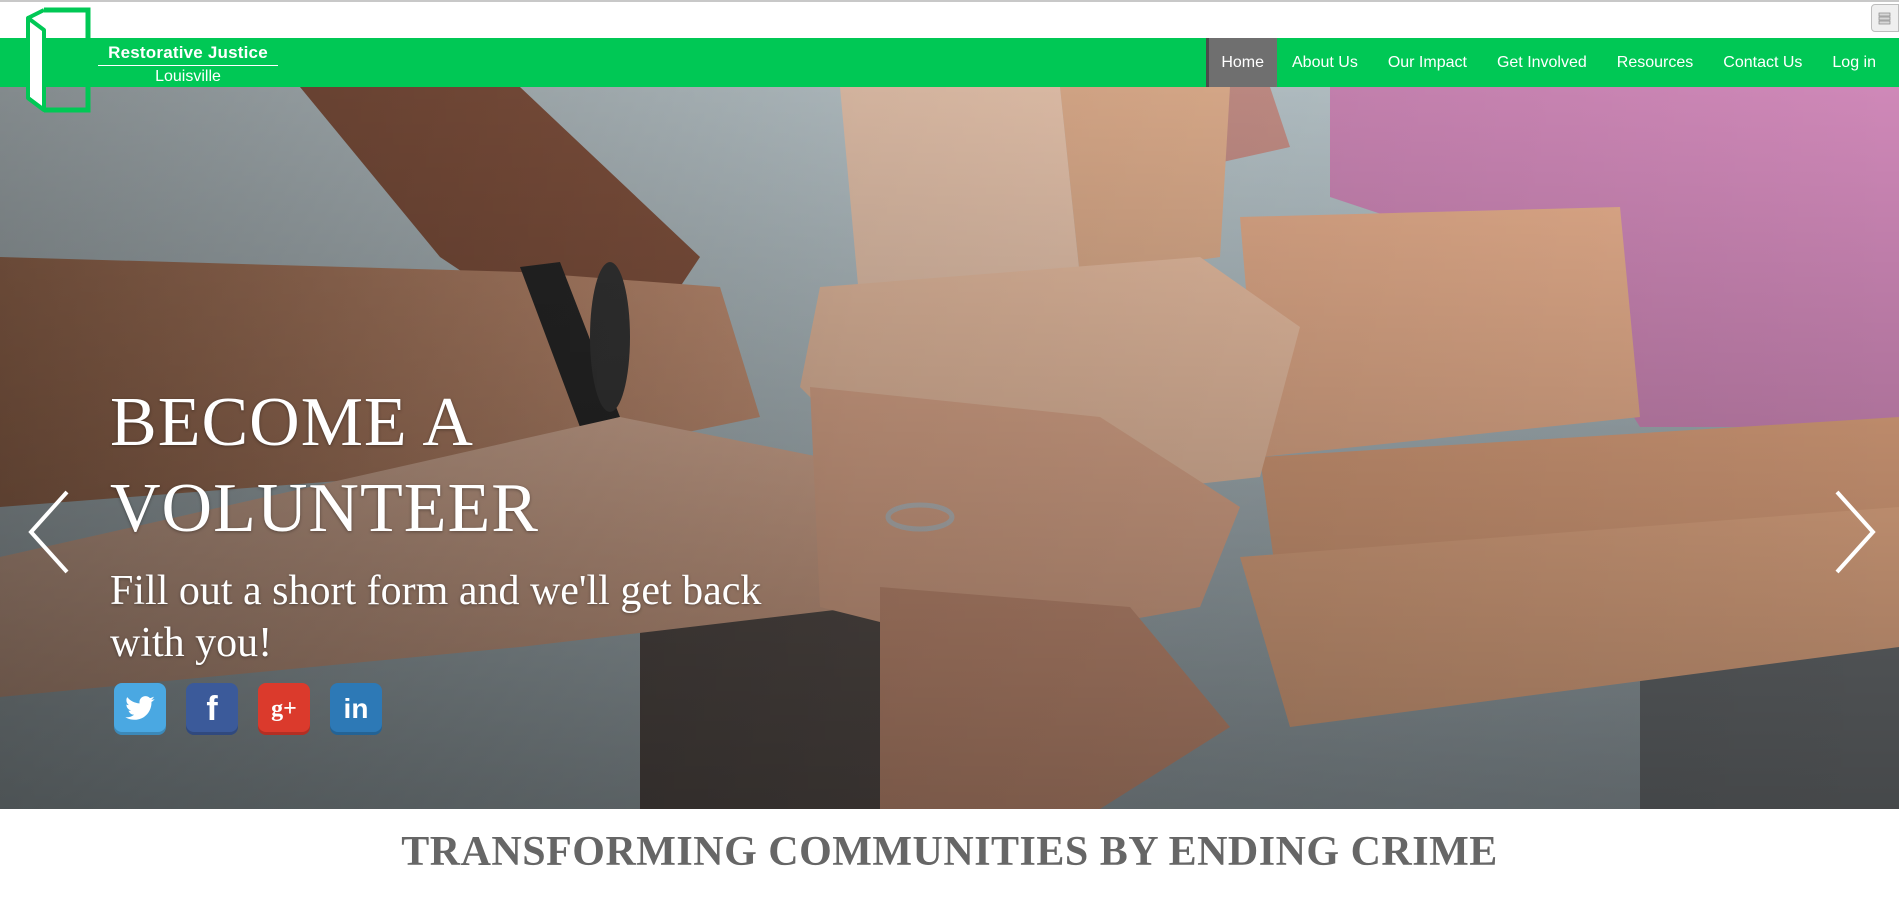  What do you see at coordinates (1655, 62) in the screenshot?
I see `nav-resources: Resources` at bounding box center [1655, 62].